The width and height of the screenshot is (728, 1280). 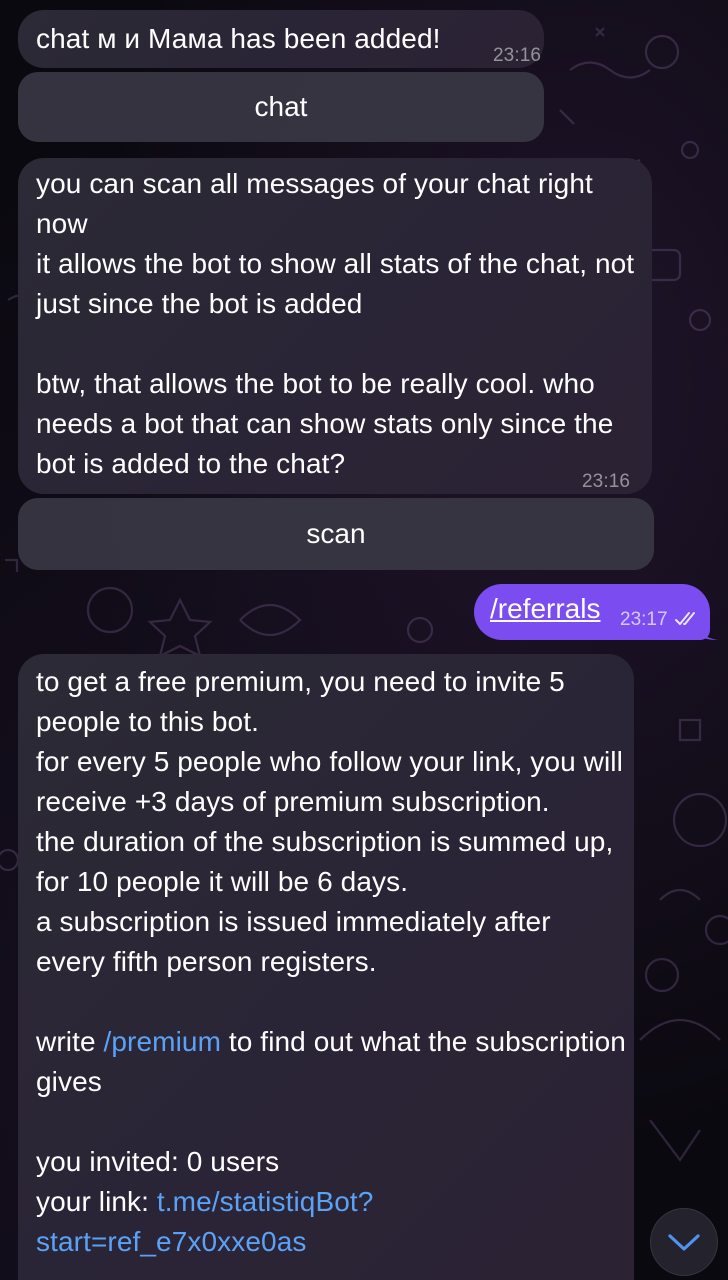 What do you see at coordinates (710, 633) in the screenshot?
I see `outgoing-bubble-tail` at bounding box center [710, 633].